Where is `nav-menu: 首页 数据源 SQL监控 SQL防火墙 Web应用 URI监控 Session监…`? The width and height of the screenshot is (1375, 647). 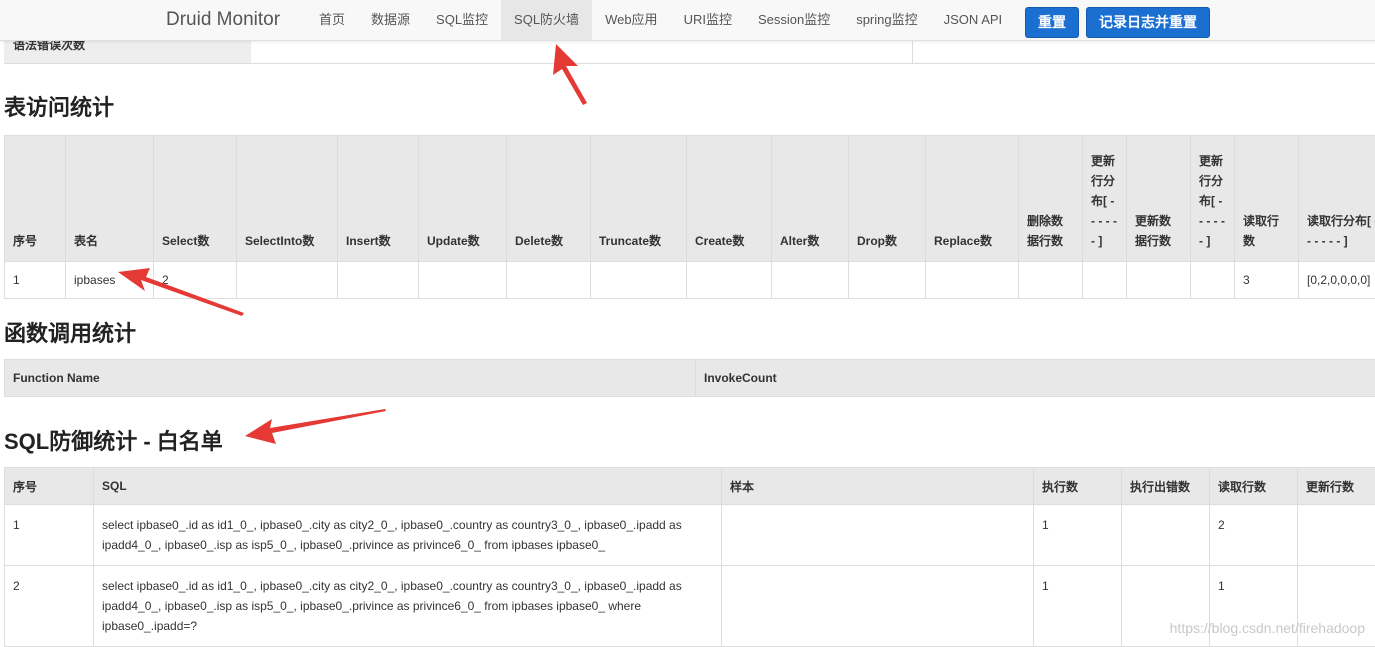 nav-menu: 首页 数据源 SQL监控 SQL防火墙 Web应用 URI监控 Session监… is located at coordinates (660, 20).